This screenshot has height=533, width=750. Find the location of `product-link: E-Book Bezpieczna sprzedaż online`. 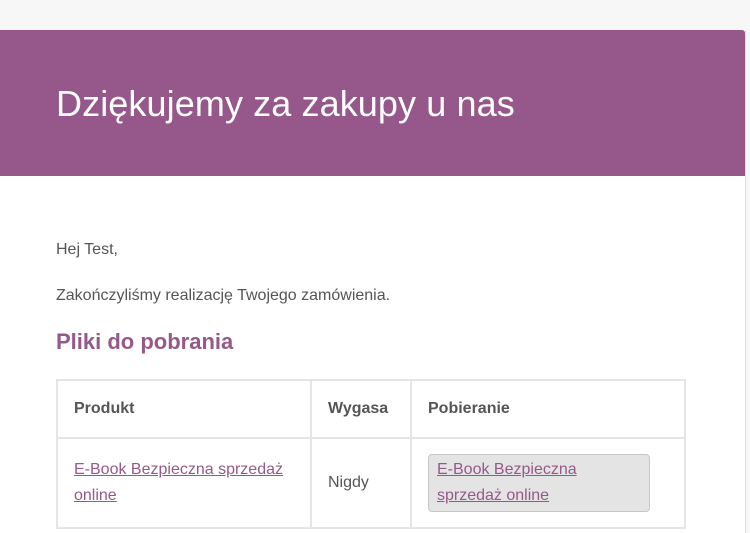

product-link: E-Book Bezpieczna sprzedaż online is located at coordinates (178, 482).